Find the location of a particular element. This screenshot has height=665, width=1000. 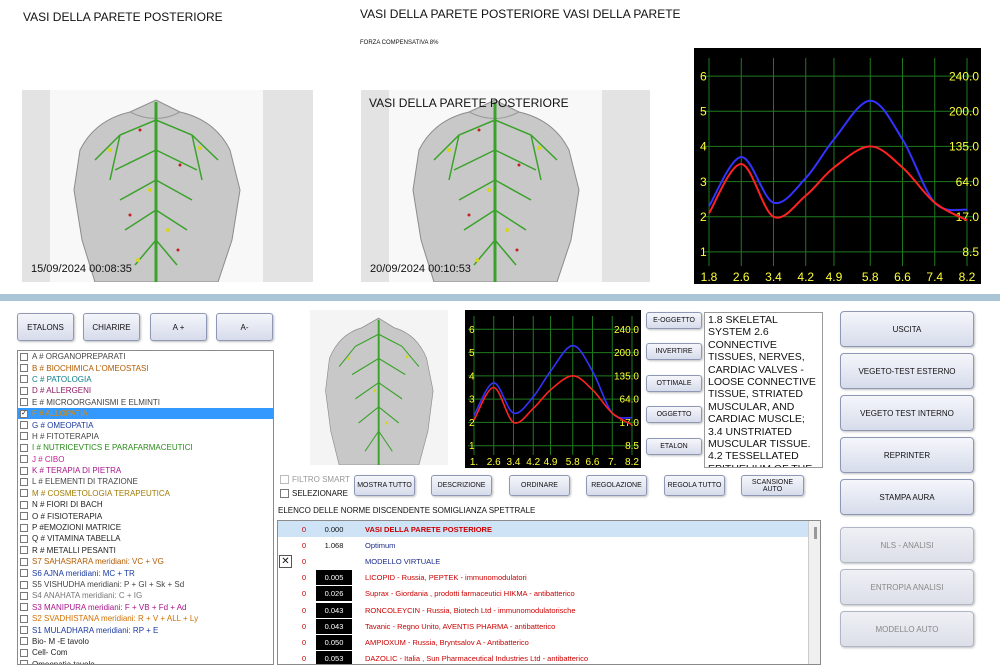

e-oggetto-button: E-OGGETTO is located at coordinates (674, 320).